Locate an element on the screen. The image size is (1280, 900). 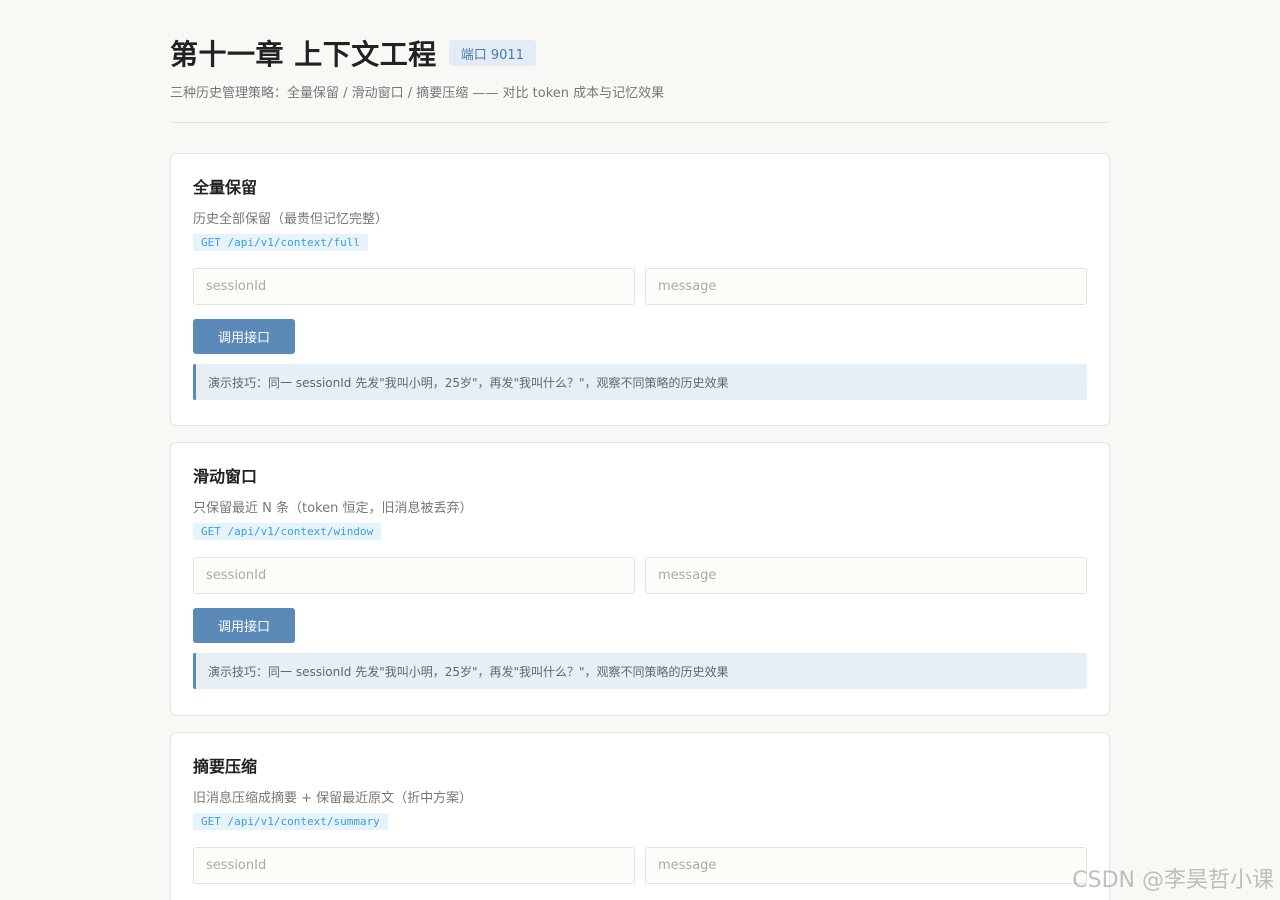
page-title: 第十一章 上下文工程 is located at coordinates (303, 54).